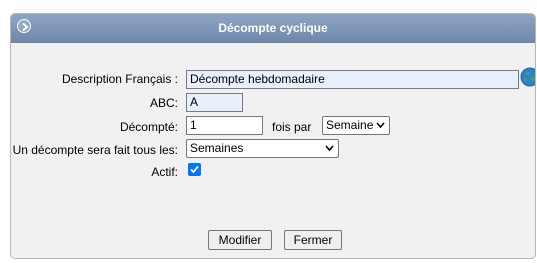 Image resolution: width=537 pixels, height=263 pixels. I want to click on description-input: Décompte hebdomadaire, so click(352, 79).